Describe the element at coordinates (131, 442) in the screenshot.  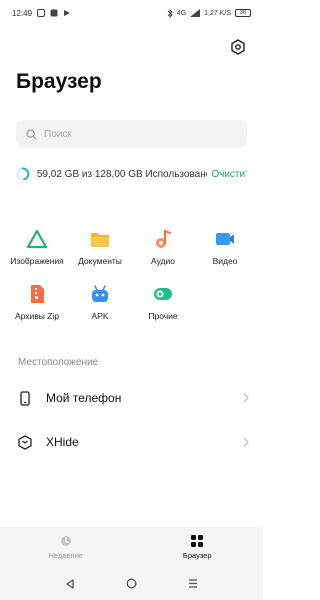
I see `location-item-xhide: XHide` at that location.